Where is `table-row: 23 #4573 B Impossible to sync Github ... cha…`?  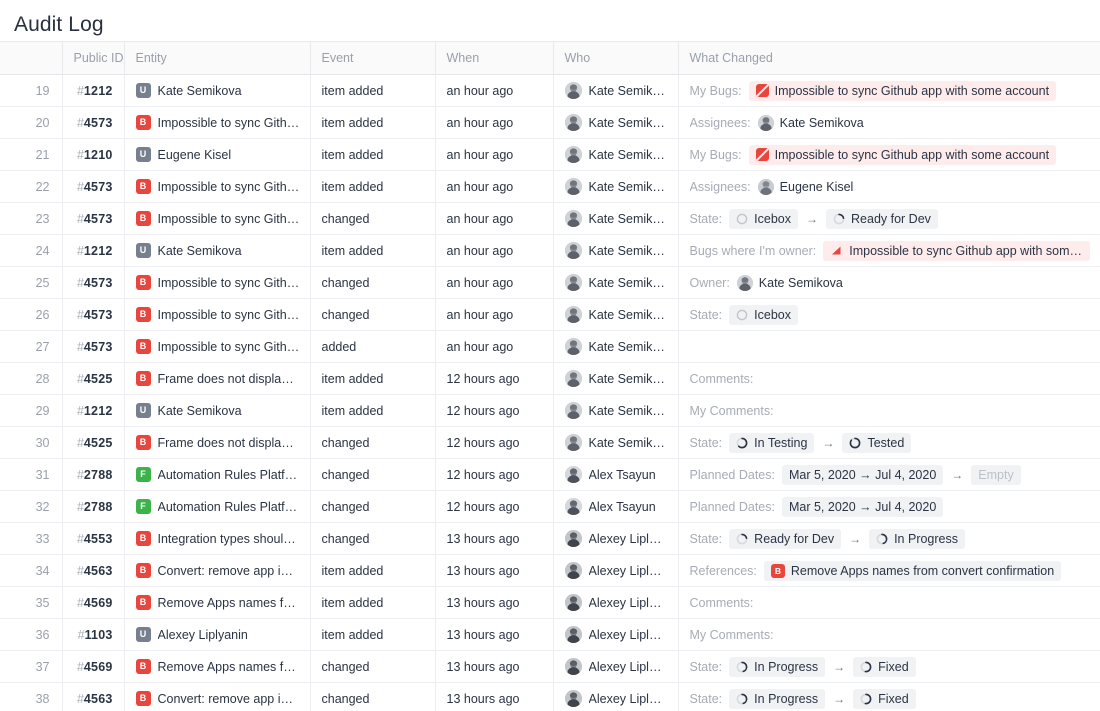
table-row: 23 #4573 B Impossible to sync Github ... cha… is located at coordinates (550, 218).